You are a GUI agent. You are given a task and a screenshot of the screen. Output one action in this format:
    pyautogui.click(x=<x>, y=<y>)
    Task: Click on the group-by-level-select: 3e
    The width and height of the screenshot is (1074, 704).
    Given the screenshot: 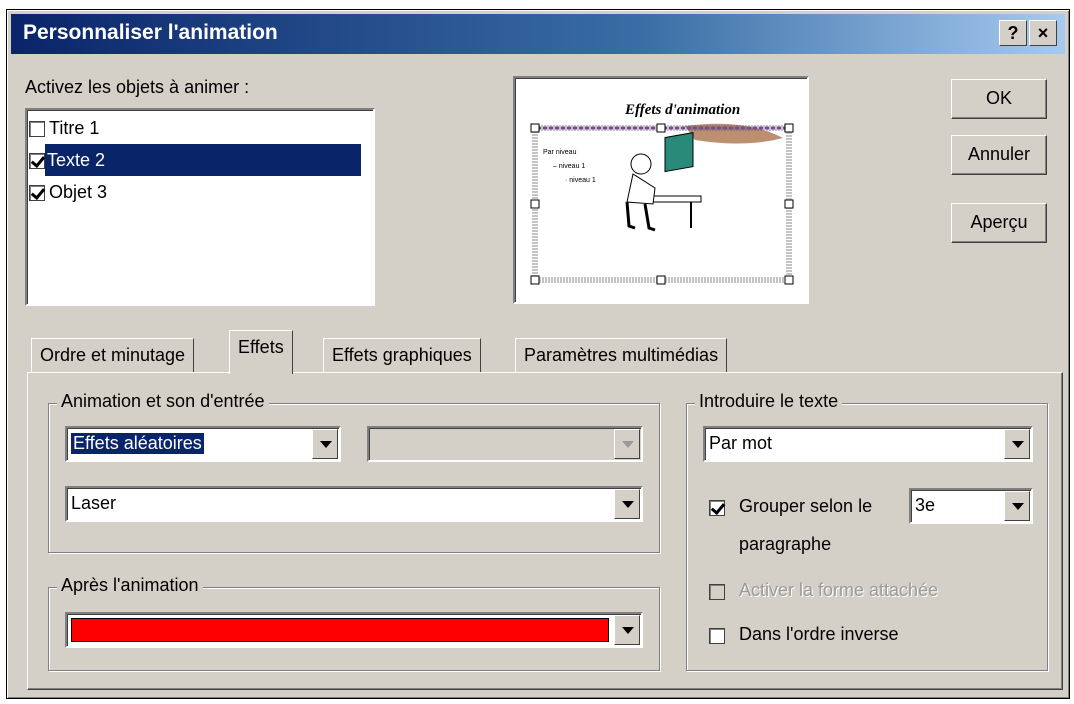 What is the action you would take?
    pyautogui.click(x=971, y=506)
    